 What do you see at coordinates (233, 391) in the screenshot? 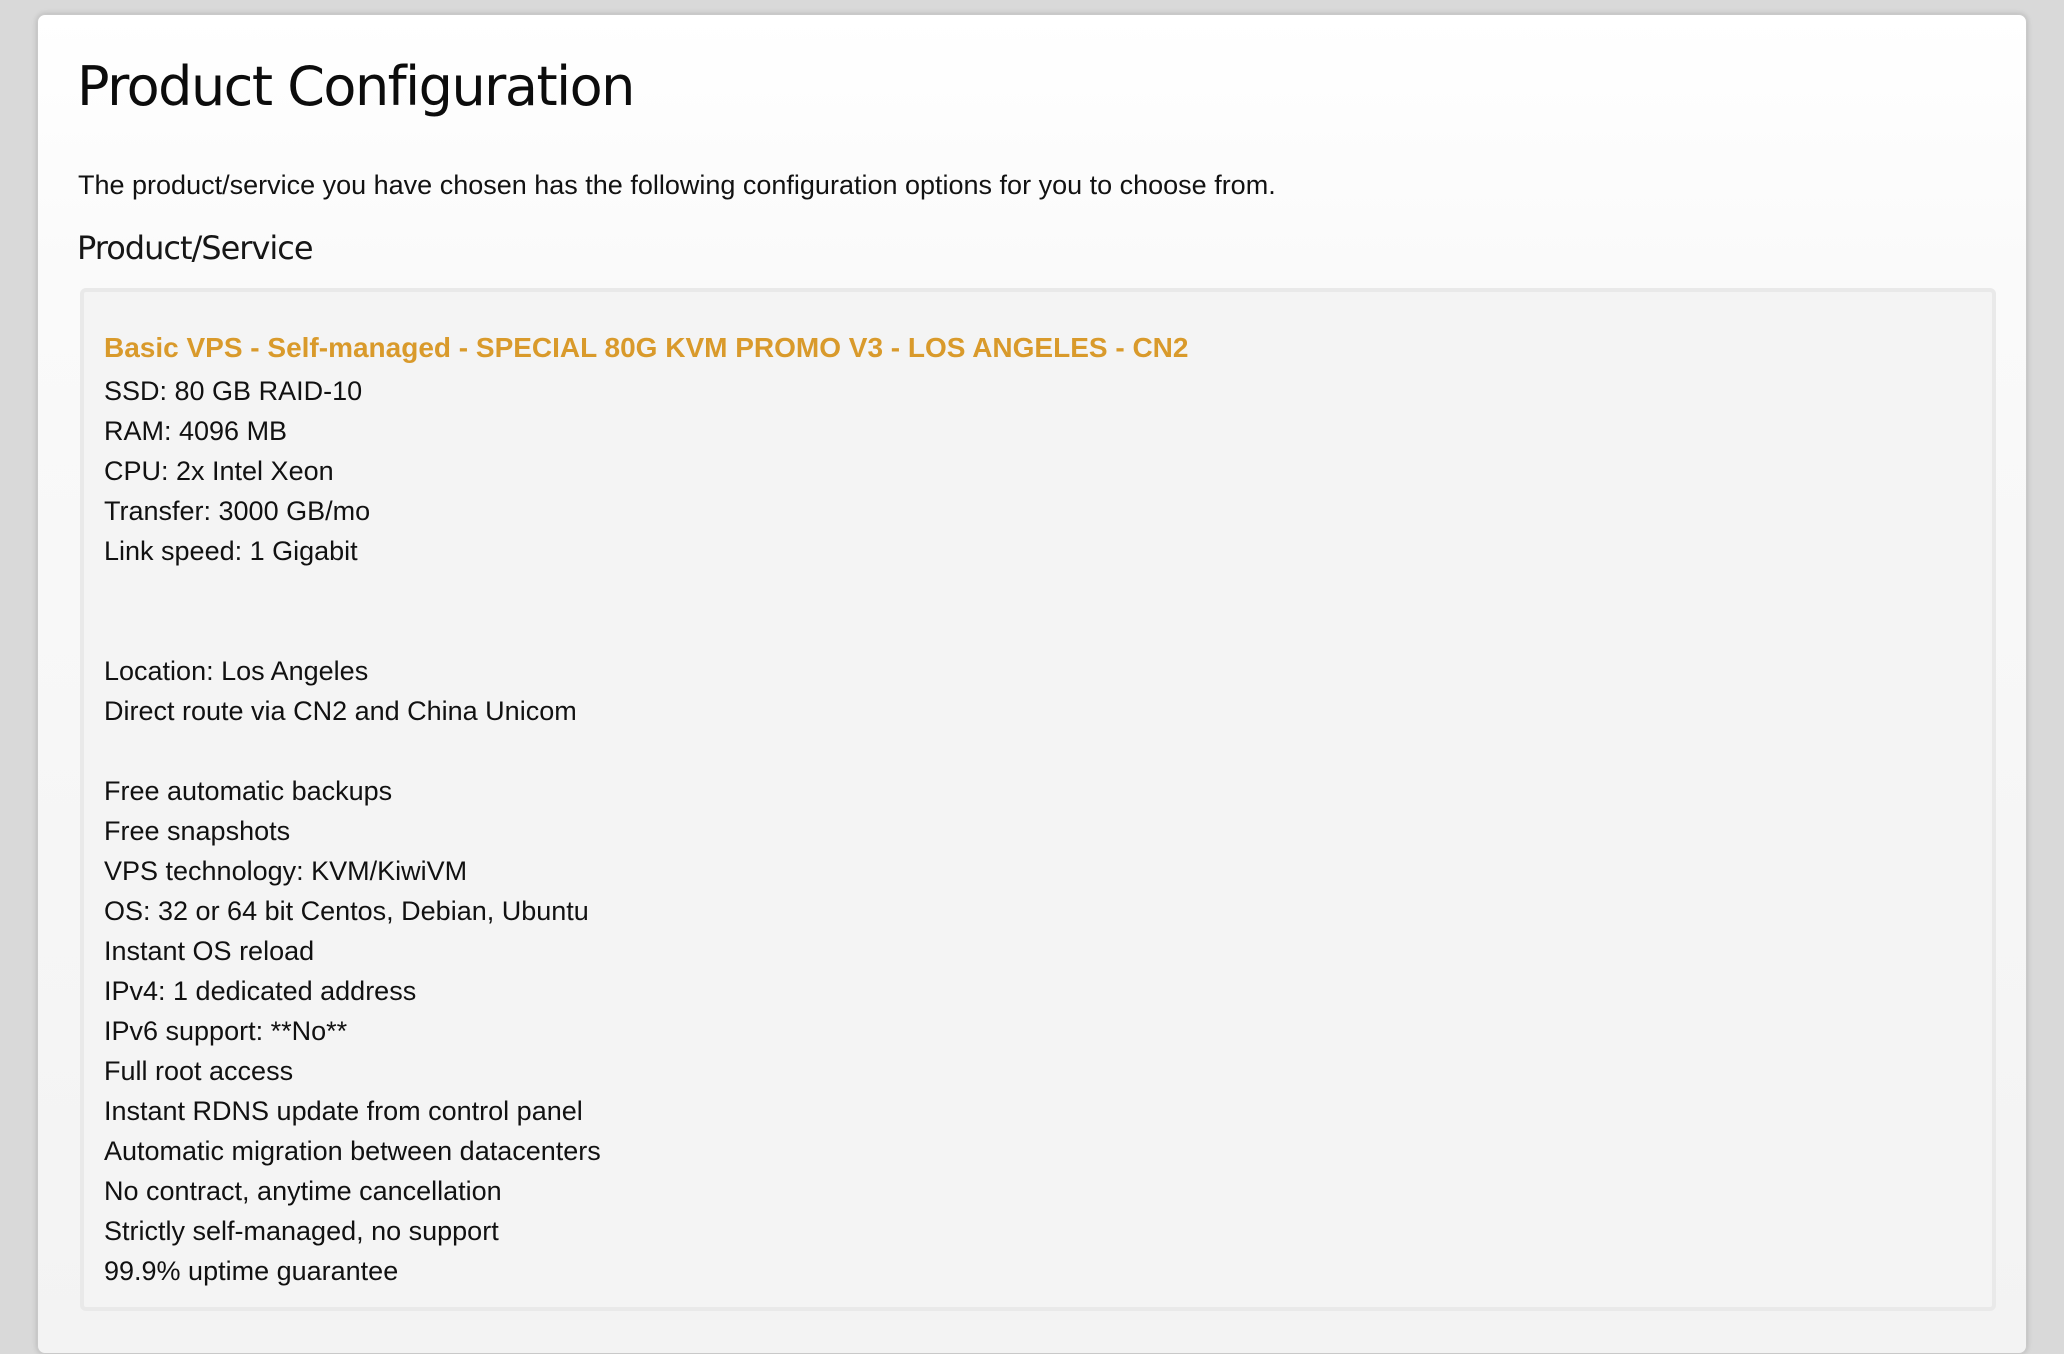
I see `spec-line: SSD: 80 GB RAID-10` at bounding box center [233, 391].